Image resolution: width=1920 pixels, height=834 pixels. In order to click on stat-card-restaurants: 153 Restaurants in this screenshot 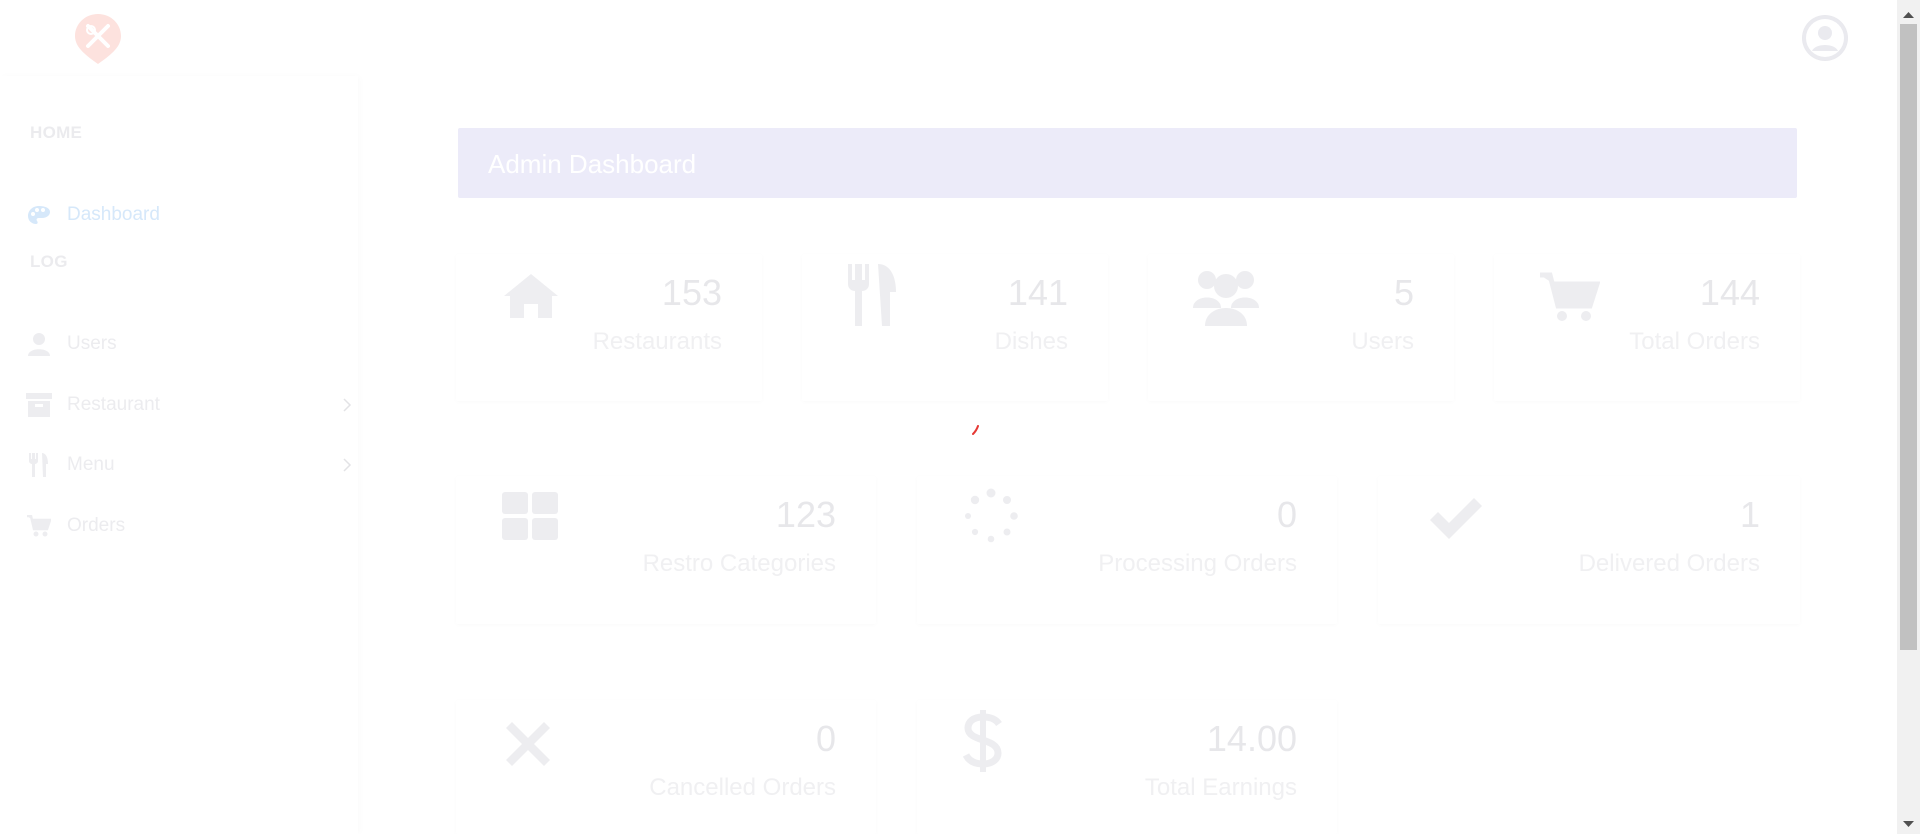, I will do `click(609, 327)`.